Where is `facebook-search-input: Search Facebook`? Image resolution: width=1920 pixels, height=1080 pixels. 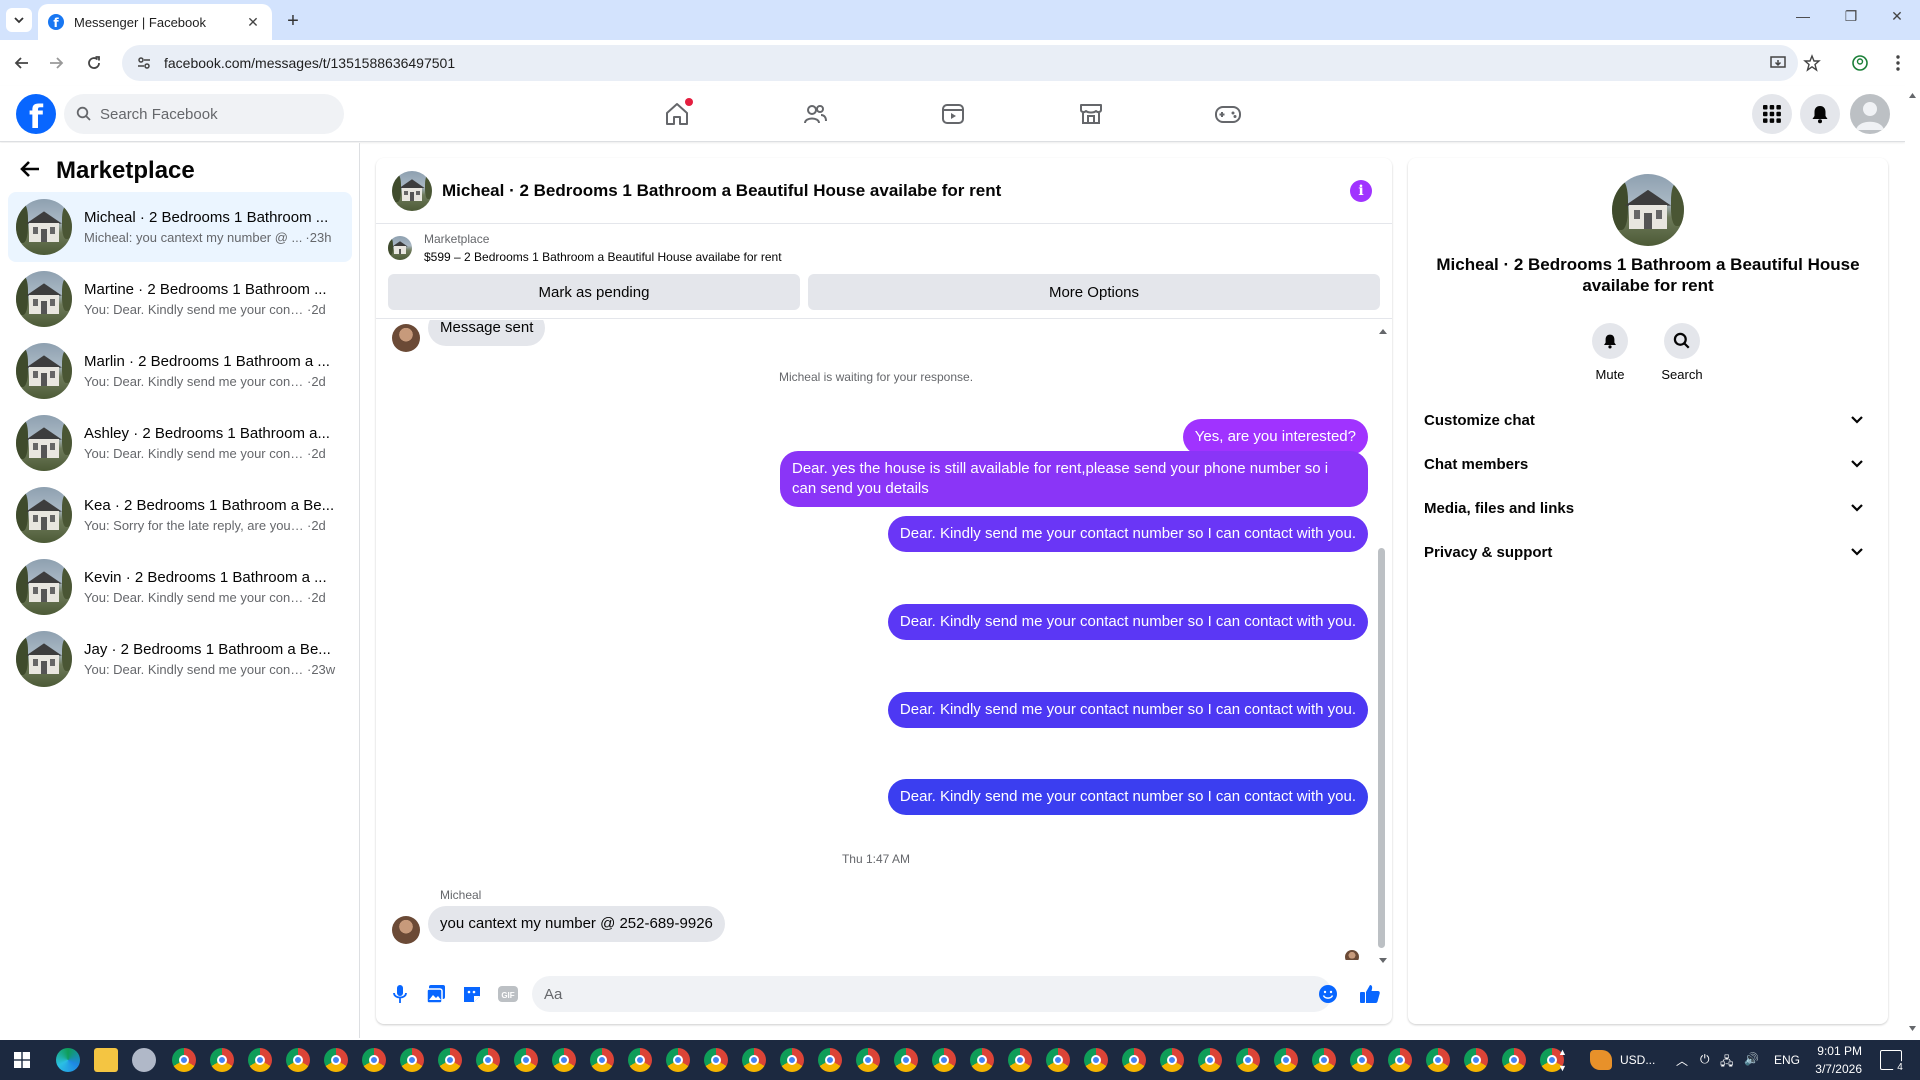 facebook-search-input: Search Facebook is located at coordinates (204, 114).